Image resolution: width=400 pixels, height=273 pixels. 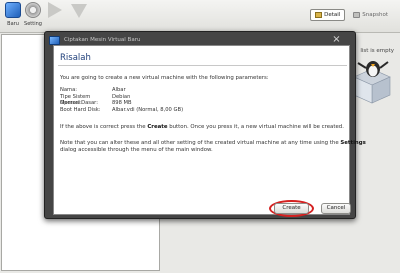 I want to click on note-text-settings: Settings, so click(x=353, y=143).